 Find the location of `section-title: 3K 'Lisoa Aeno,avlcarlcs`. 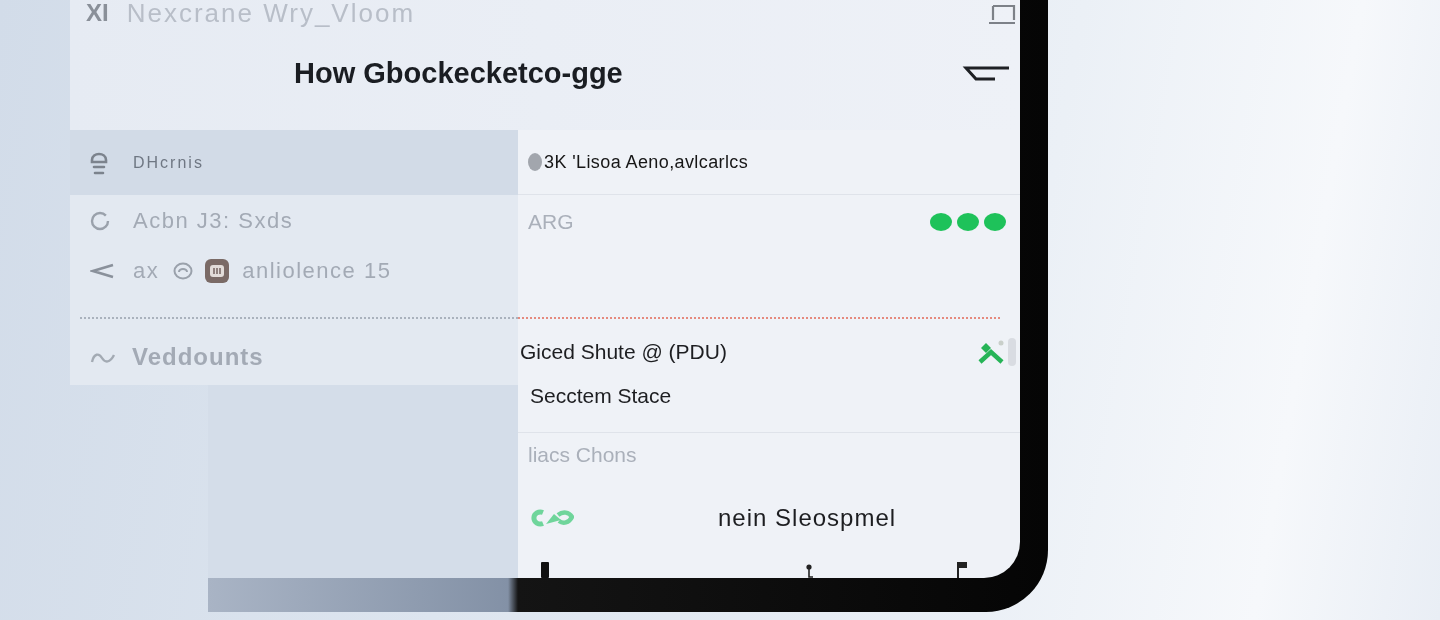

section-title: 3K 'Lisoa Aeno,avlcarlcs is located at coordinates (646, 162).